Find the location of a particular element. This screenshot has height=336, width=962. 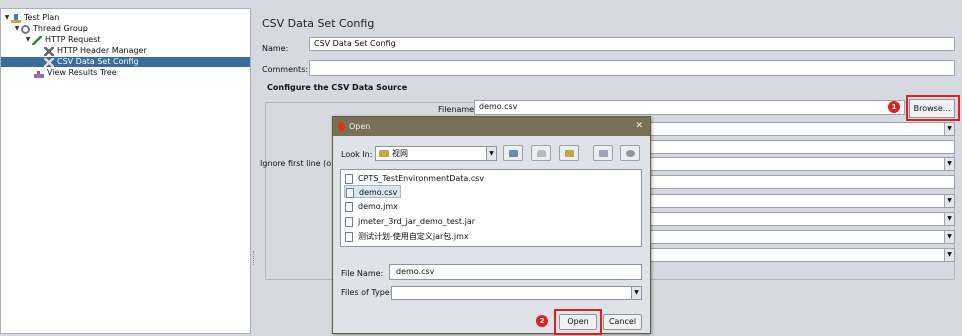

file-item: jmeter_3rd_jar_demo_test.jar is located at coordinates (409, 221).